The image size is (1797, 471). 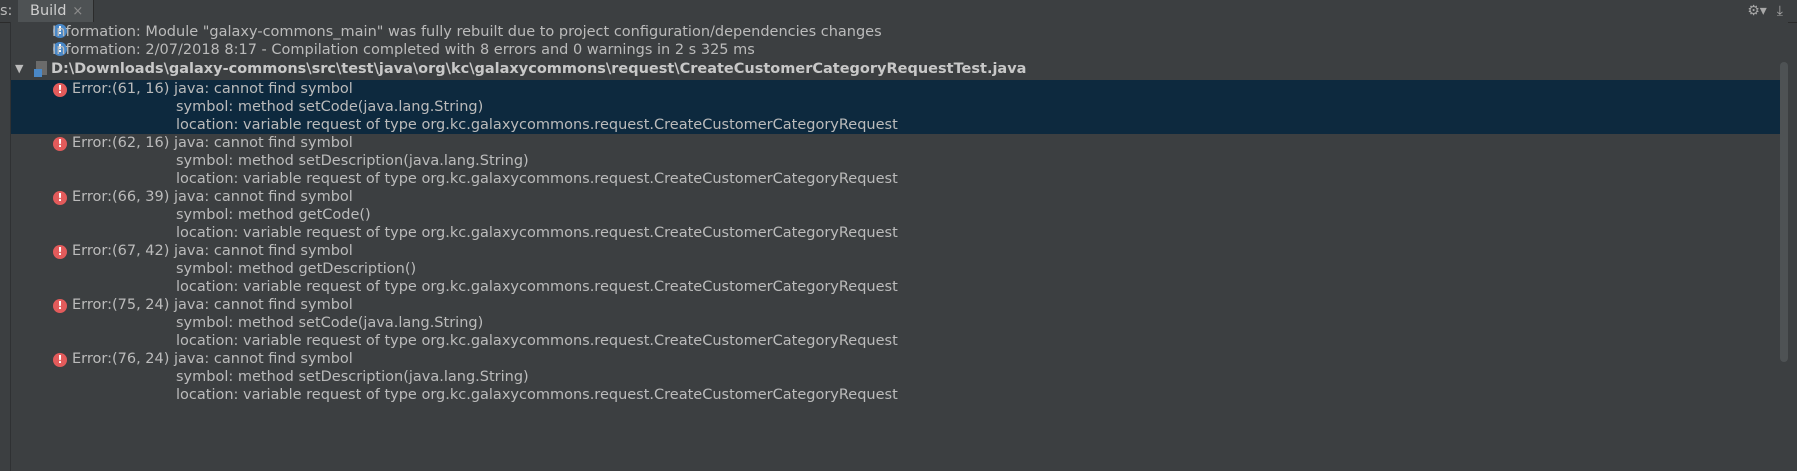 What do you see at coordinates (212, 305) in the screenshot?
I see `error-header: Error:(75, 24) java: cannot find symbol` at bounding box center [212, 305].